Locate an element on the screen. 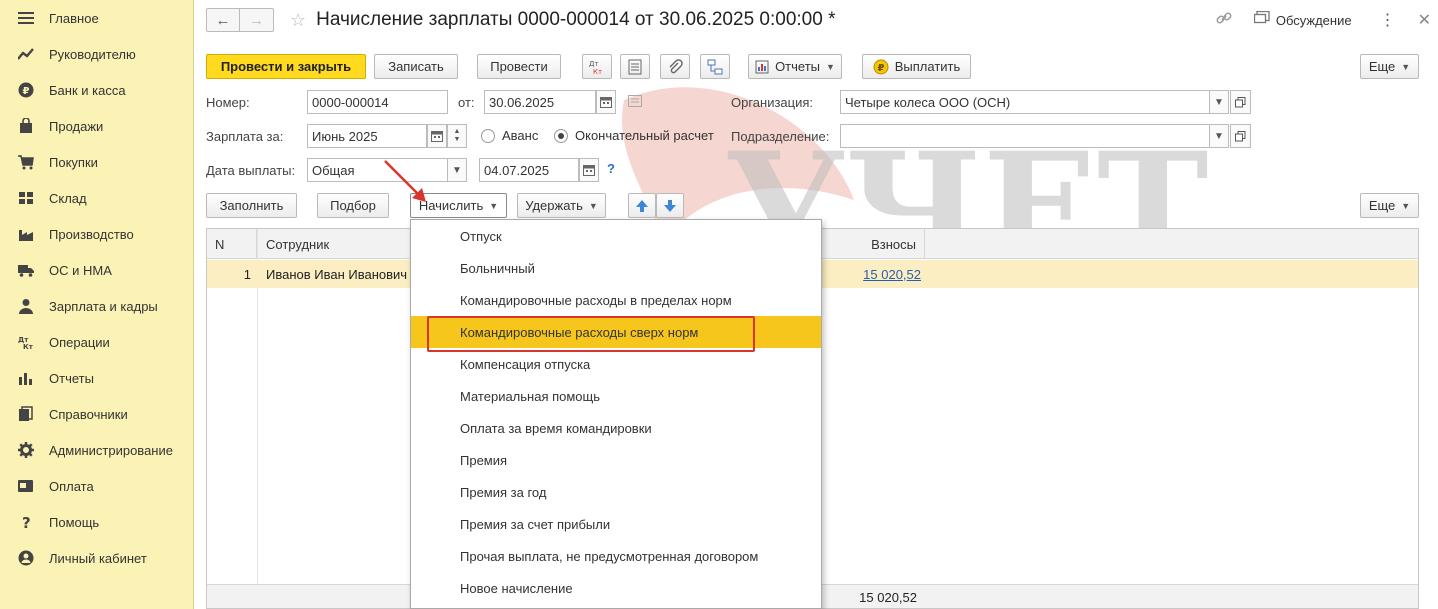 Image resolution: width=1438 pixels, height=609 pixels. arrow-left-icon: ← is located at coordinates (223, 20).